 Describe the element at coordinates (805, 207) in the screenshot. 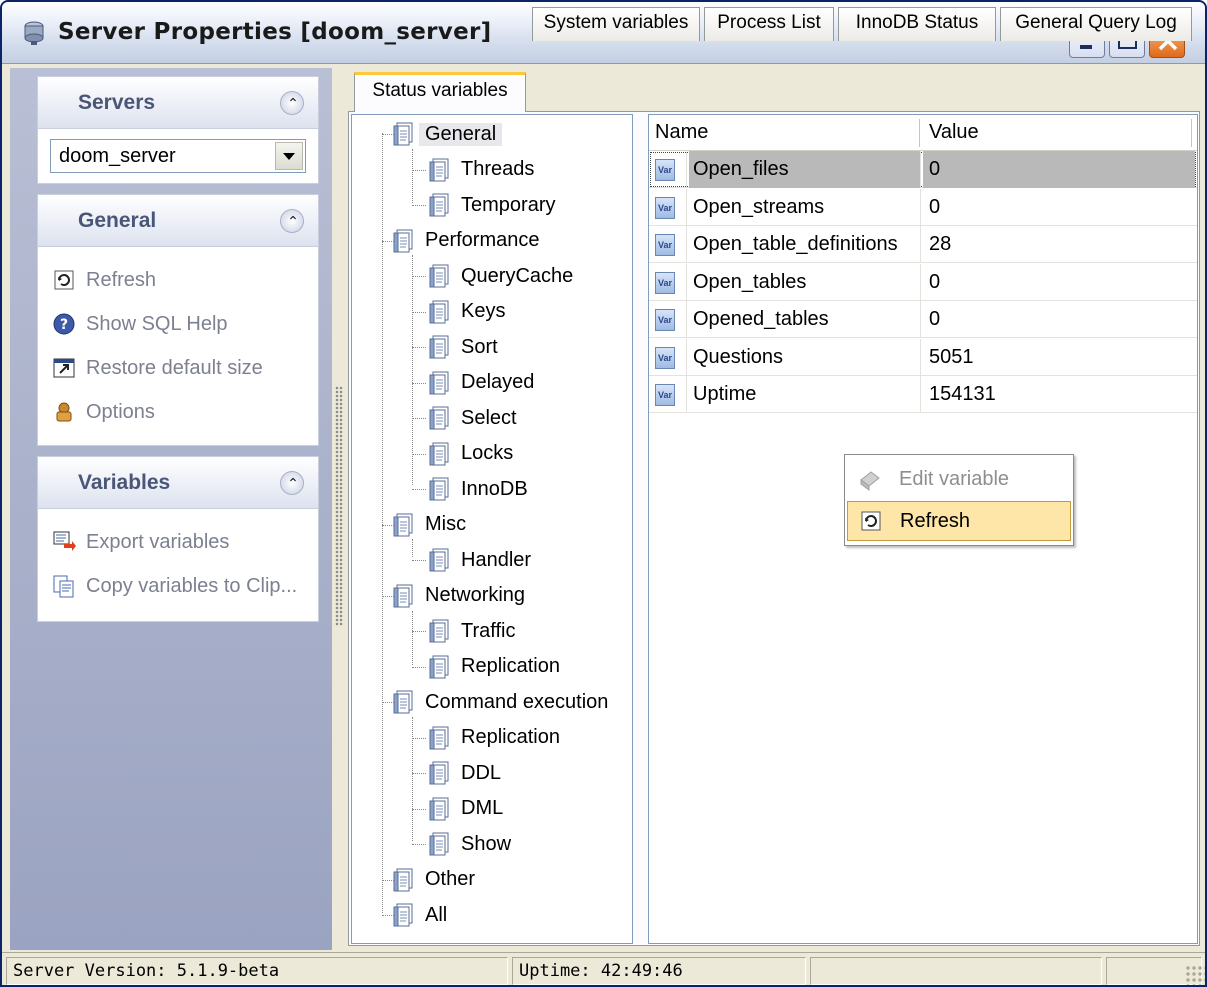

I see `variable-name-cell: Open_streams` at that location.